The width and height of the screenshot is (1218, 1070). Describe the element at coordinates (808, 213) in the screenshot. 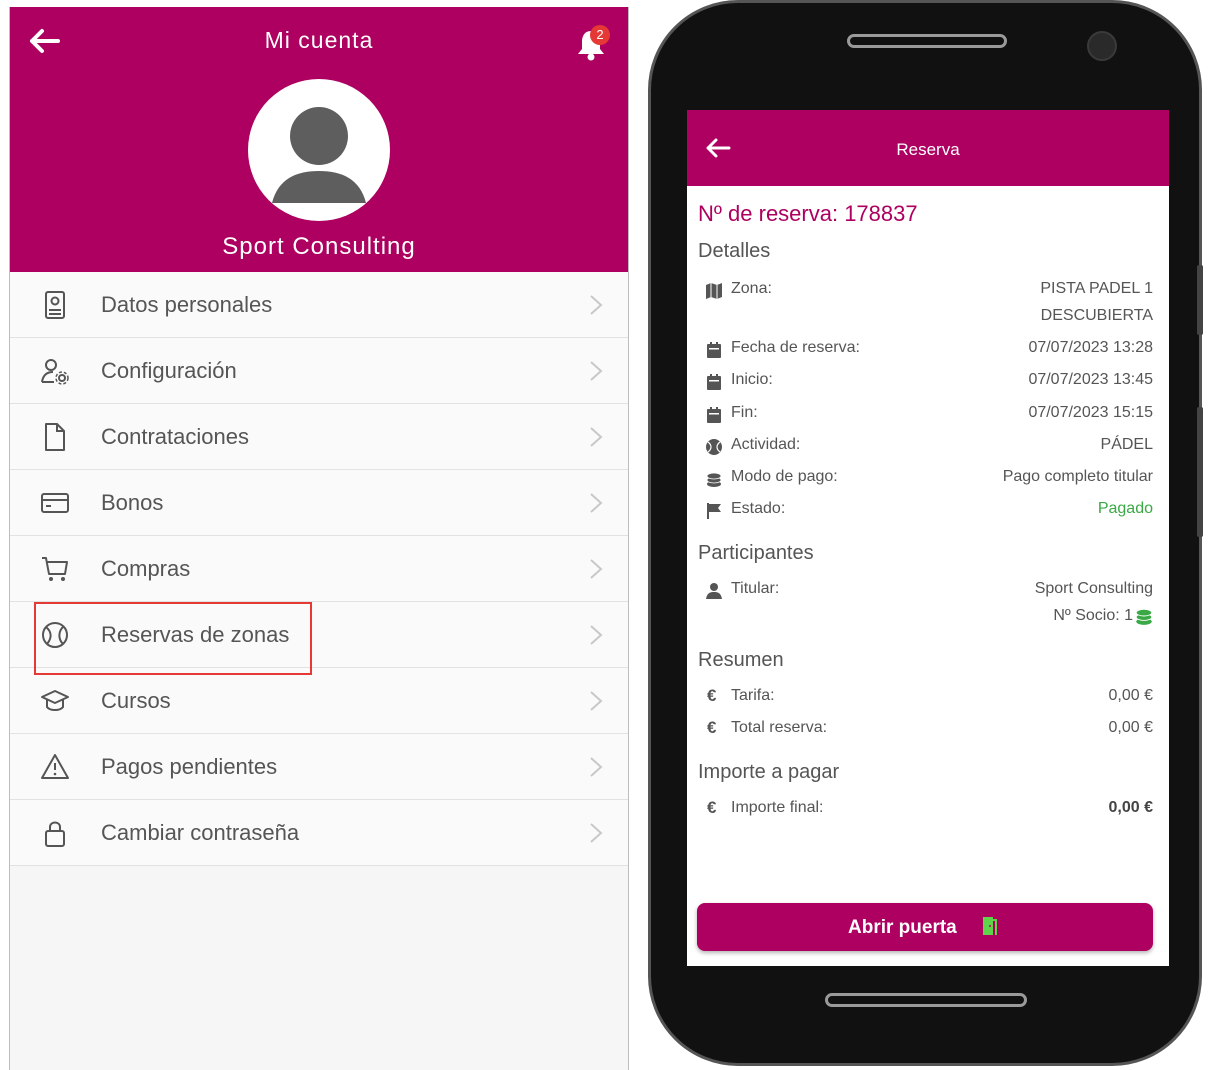

I see `reservation-number: Nº de reserva: 178837` at that location.